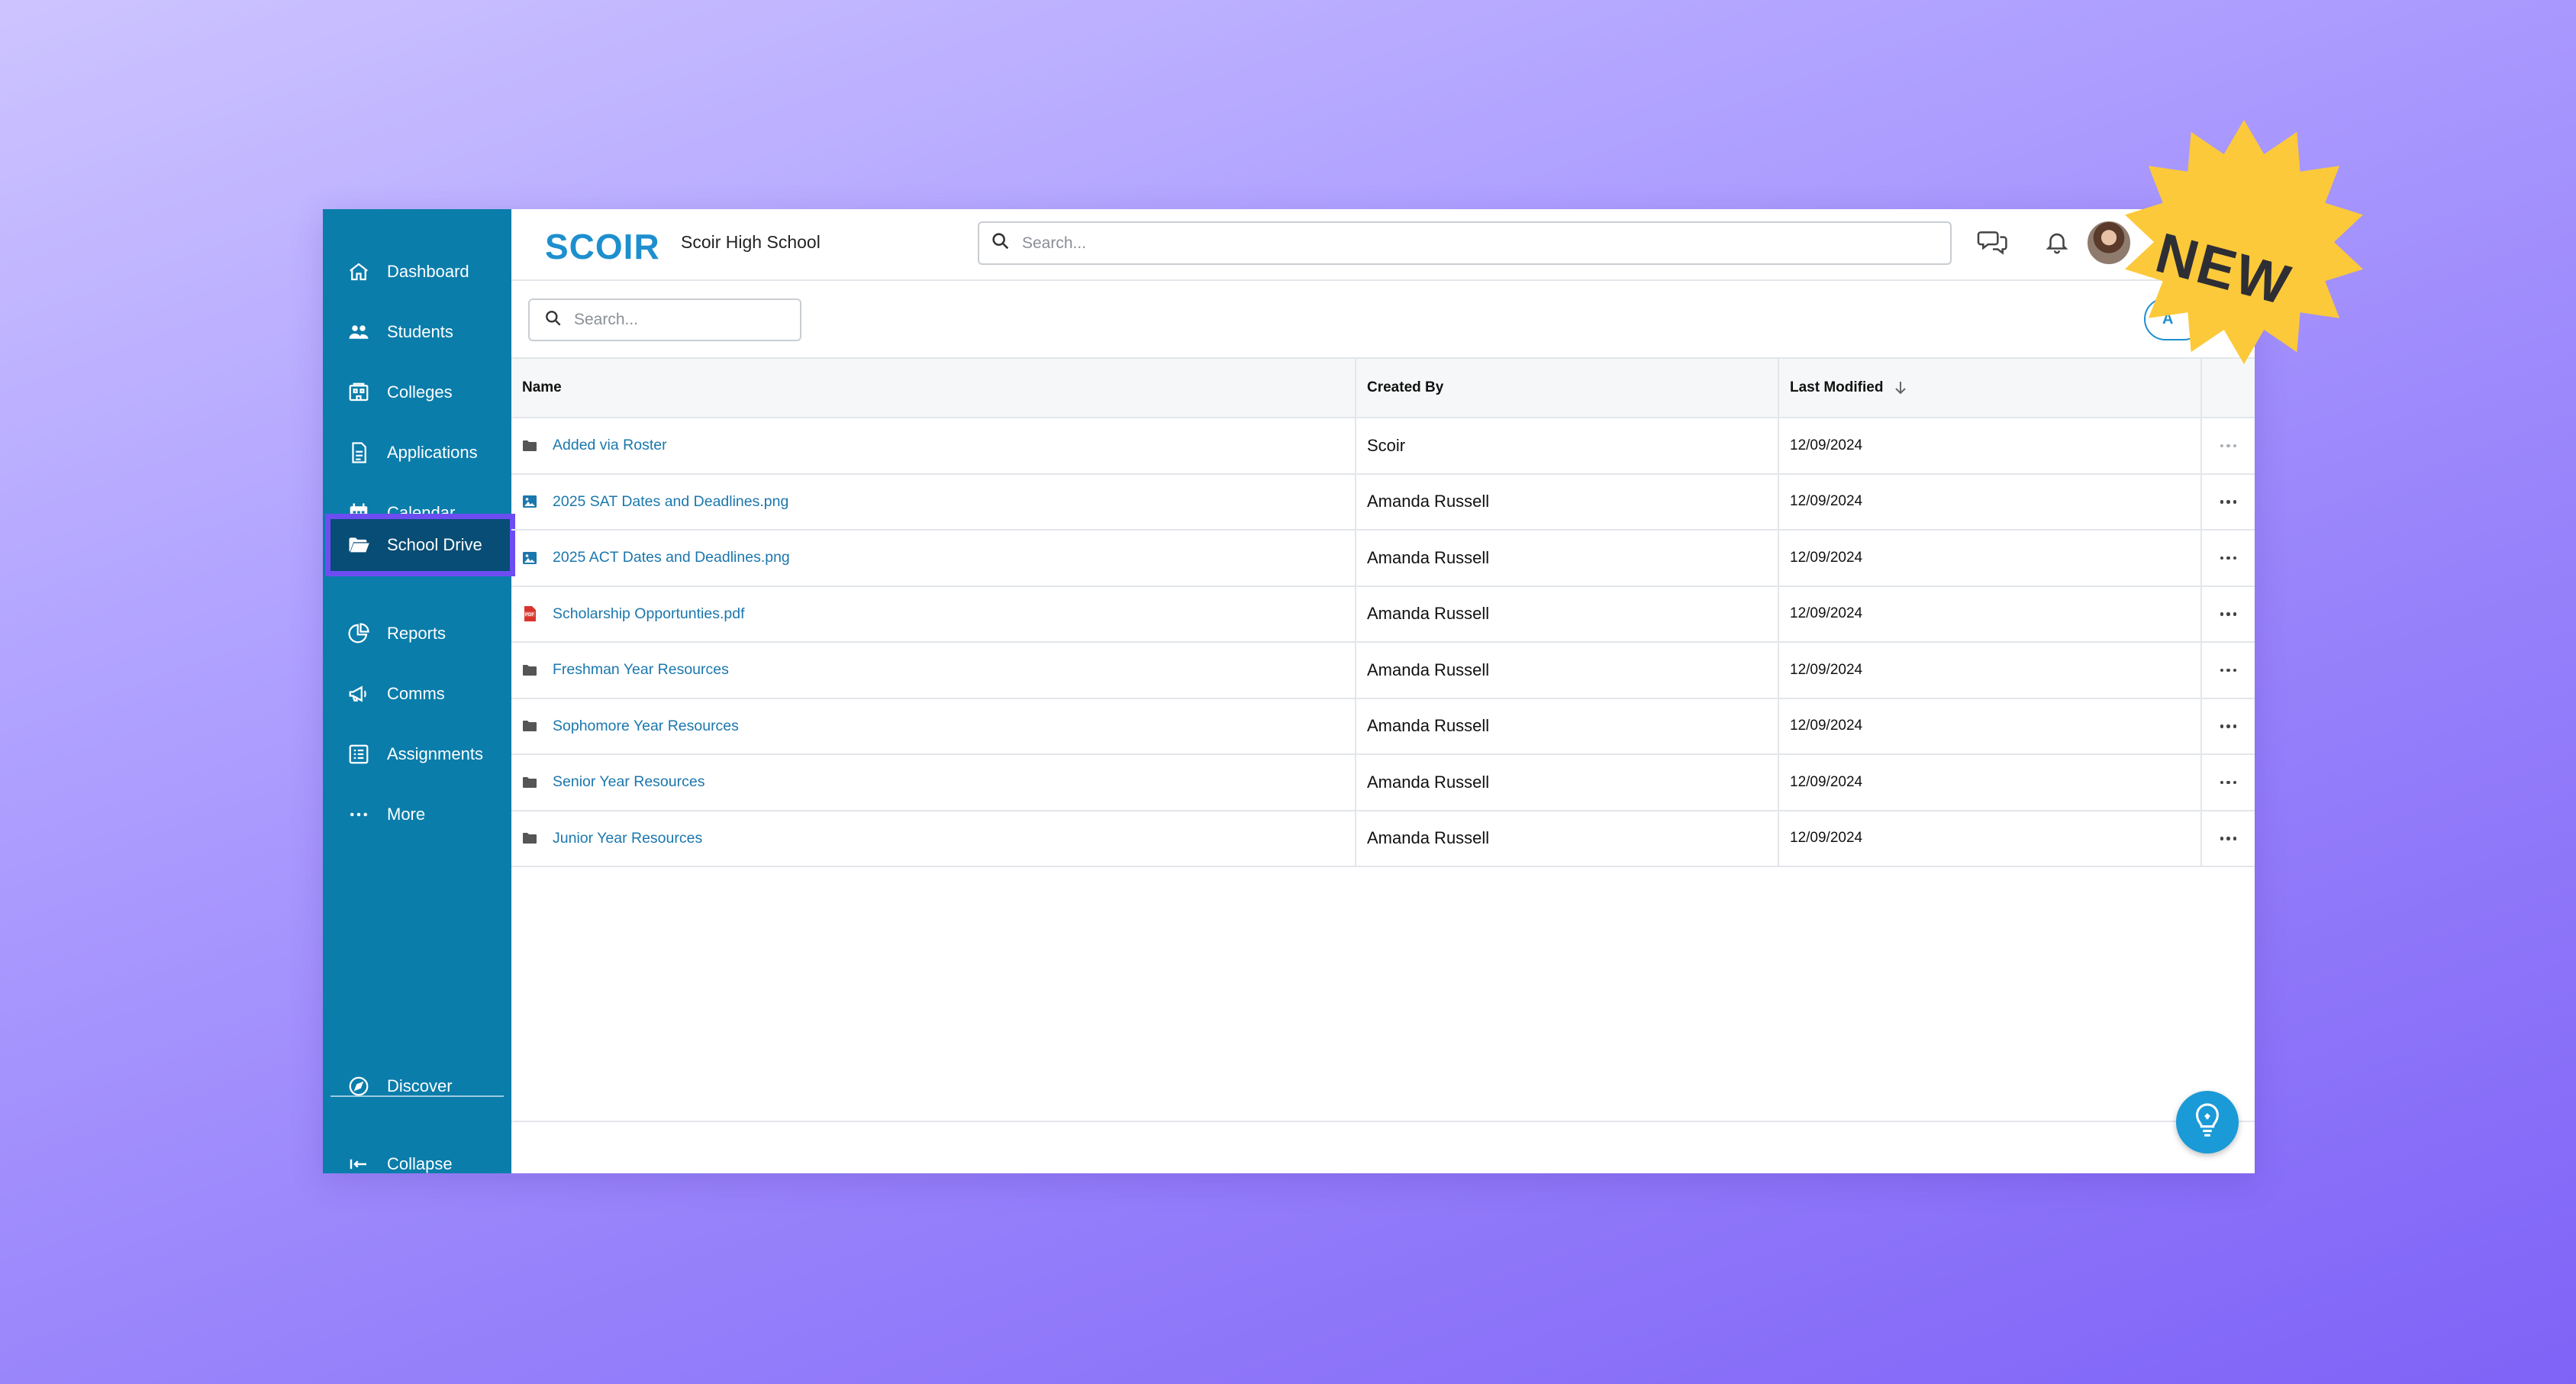 Image resolution: width=2576 pixels, height=1384 pixels. I want to click on global-search, so click(1465, 243).